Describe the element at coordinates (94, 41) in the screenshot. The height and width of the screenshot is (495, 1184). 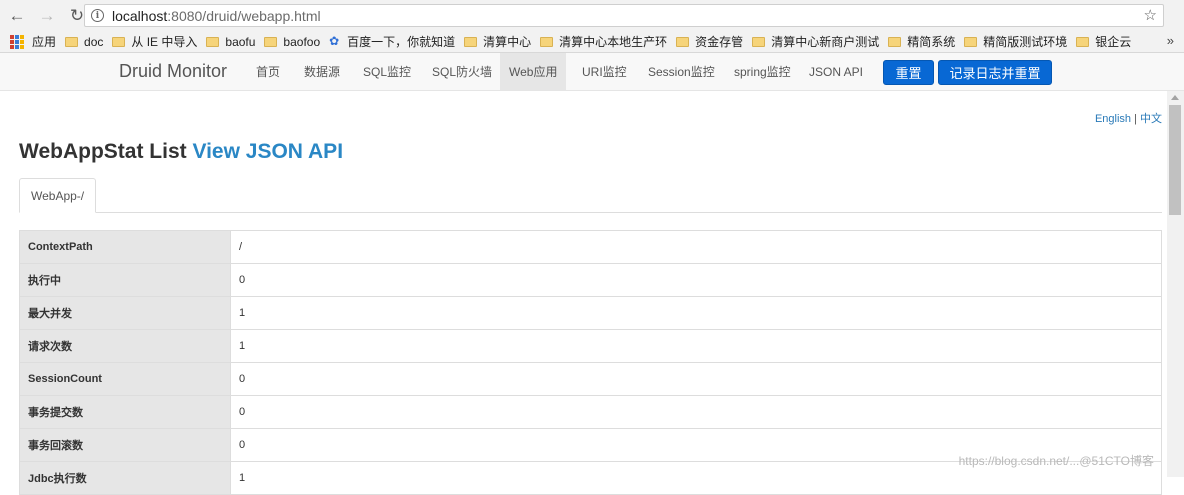
I see `bookmark-label: doc` at that location.